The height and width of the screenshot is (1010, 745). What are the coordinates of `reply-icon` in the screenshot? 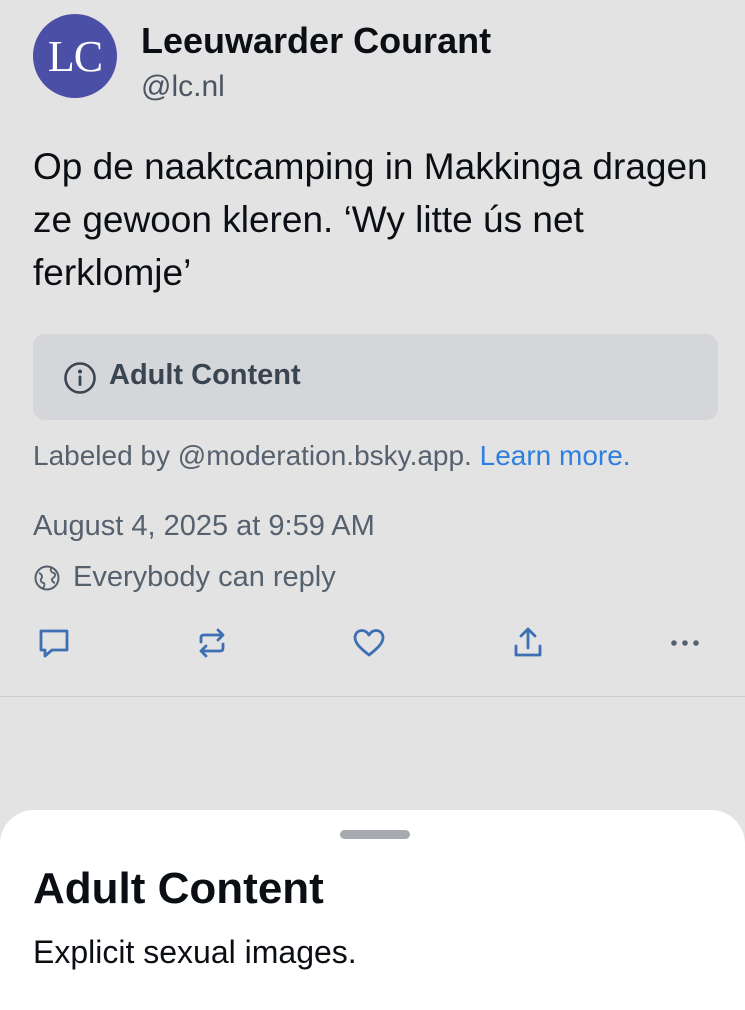 It's located at (54, 643).